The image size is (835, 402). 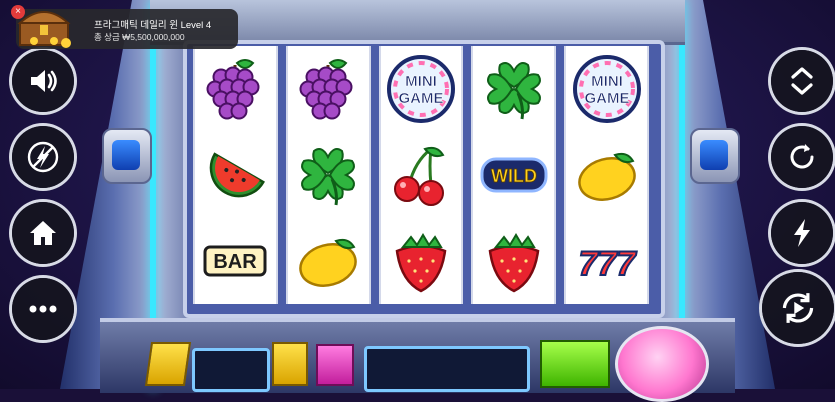 I want to click on notification-subtitle: 총 상금 ₩5,500,000,000, so click(x=139, y=37).